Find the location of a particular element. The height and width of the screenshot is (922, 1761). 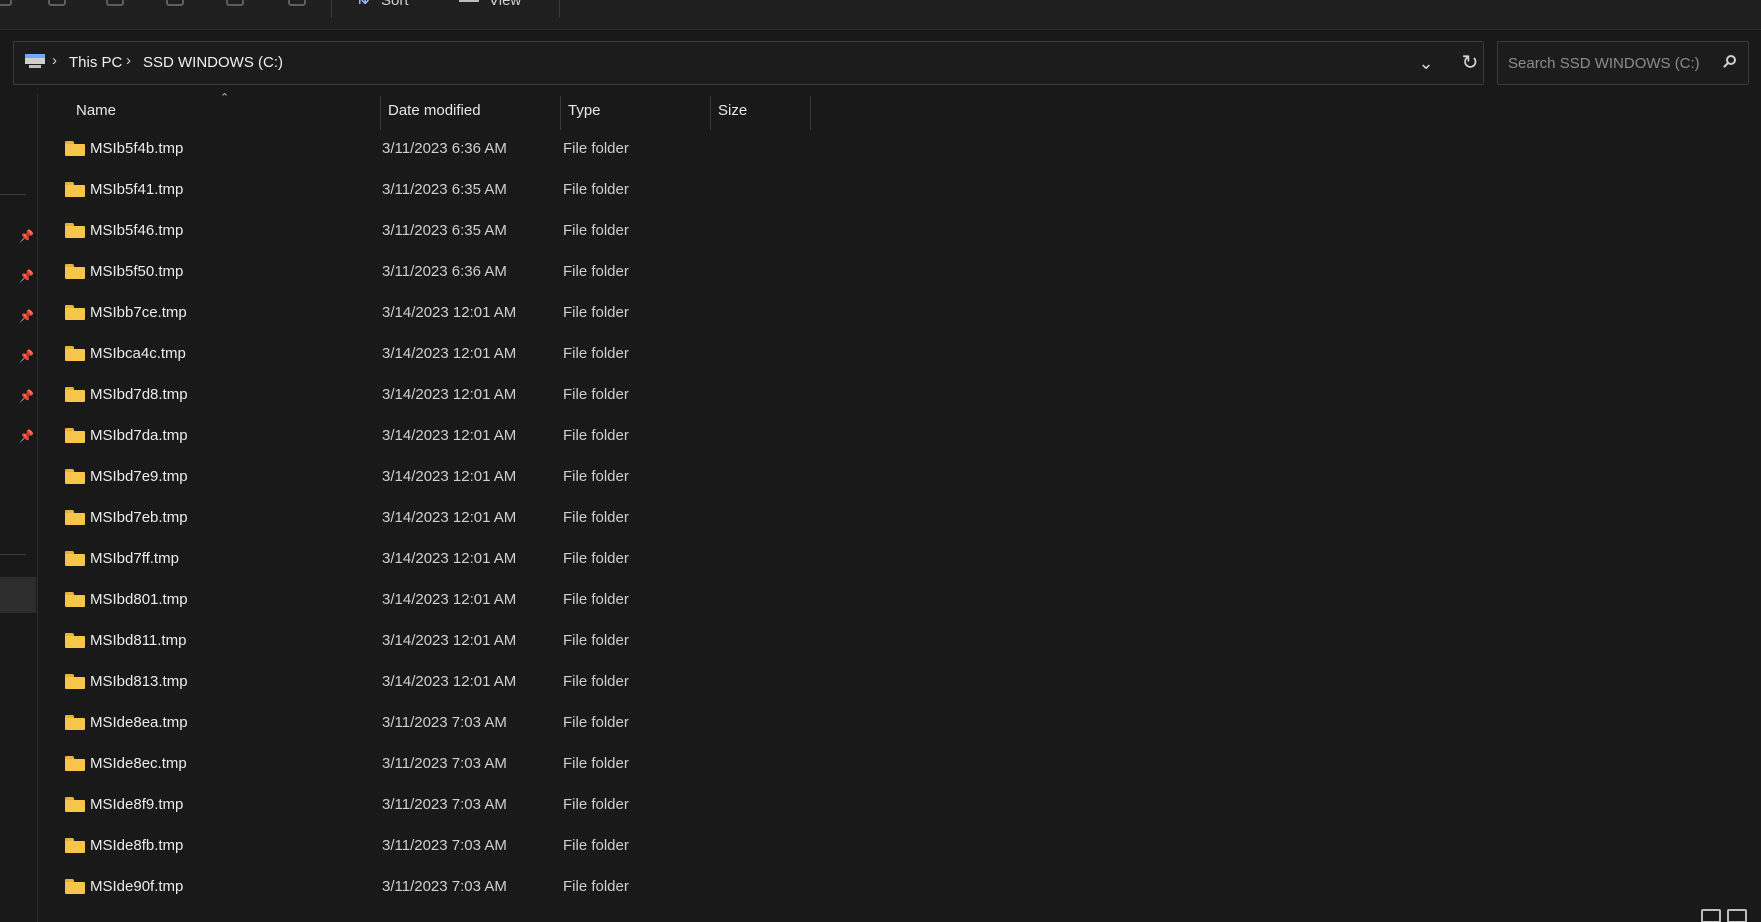

column-separator is located at coordinates (810, 113).